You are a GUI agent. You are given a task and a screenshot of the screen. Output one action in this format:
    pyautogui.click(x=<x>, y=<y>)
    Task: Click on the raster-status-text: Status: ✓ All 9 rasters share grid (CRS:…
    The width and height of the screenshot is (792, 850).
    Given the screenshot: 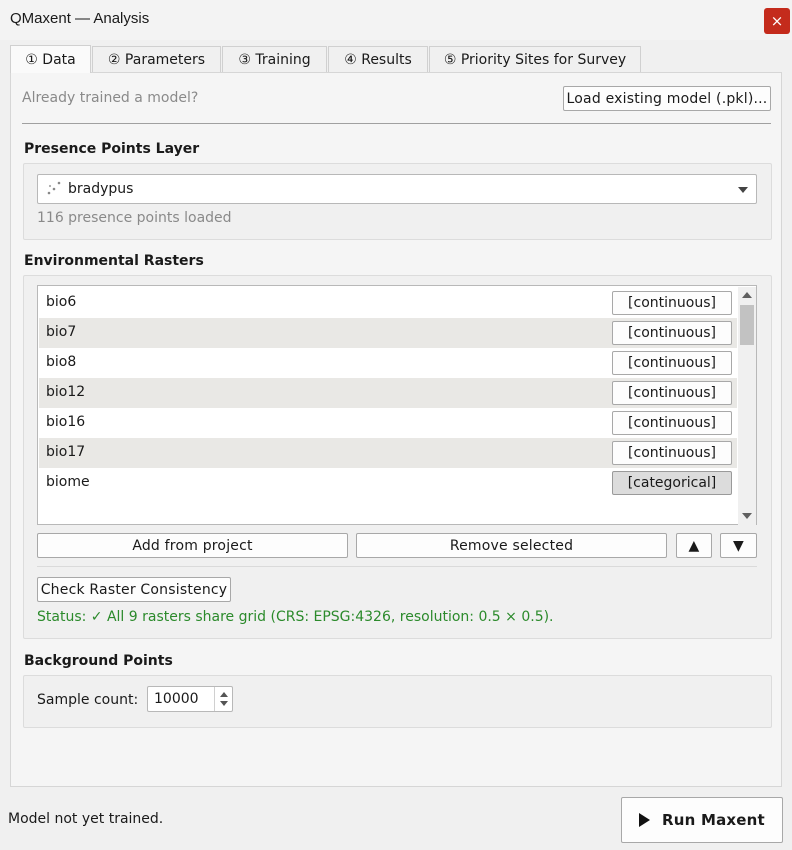 What is the action you would take?
    pyautogui.click(x=295, y=617)
    